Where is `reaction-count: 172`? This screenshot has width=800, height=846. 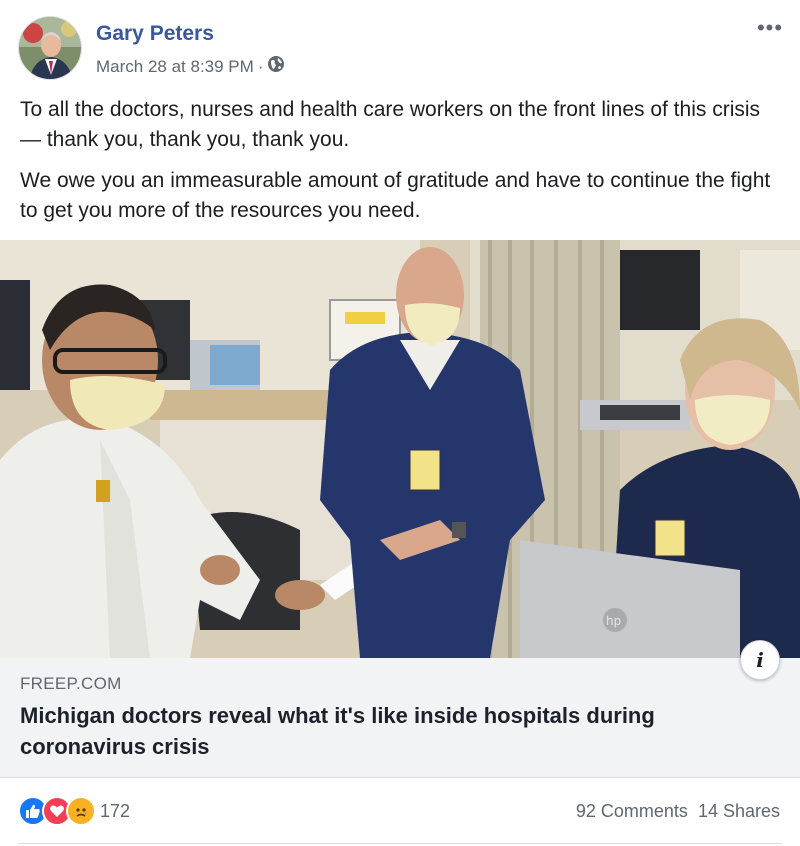 reaction-count: 172 is located at coordinates (115, 810).